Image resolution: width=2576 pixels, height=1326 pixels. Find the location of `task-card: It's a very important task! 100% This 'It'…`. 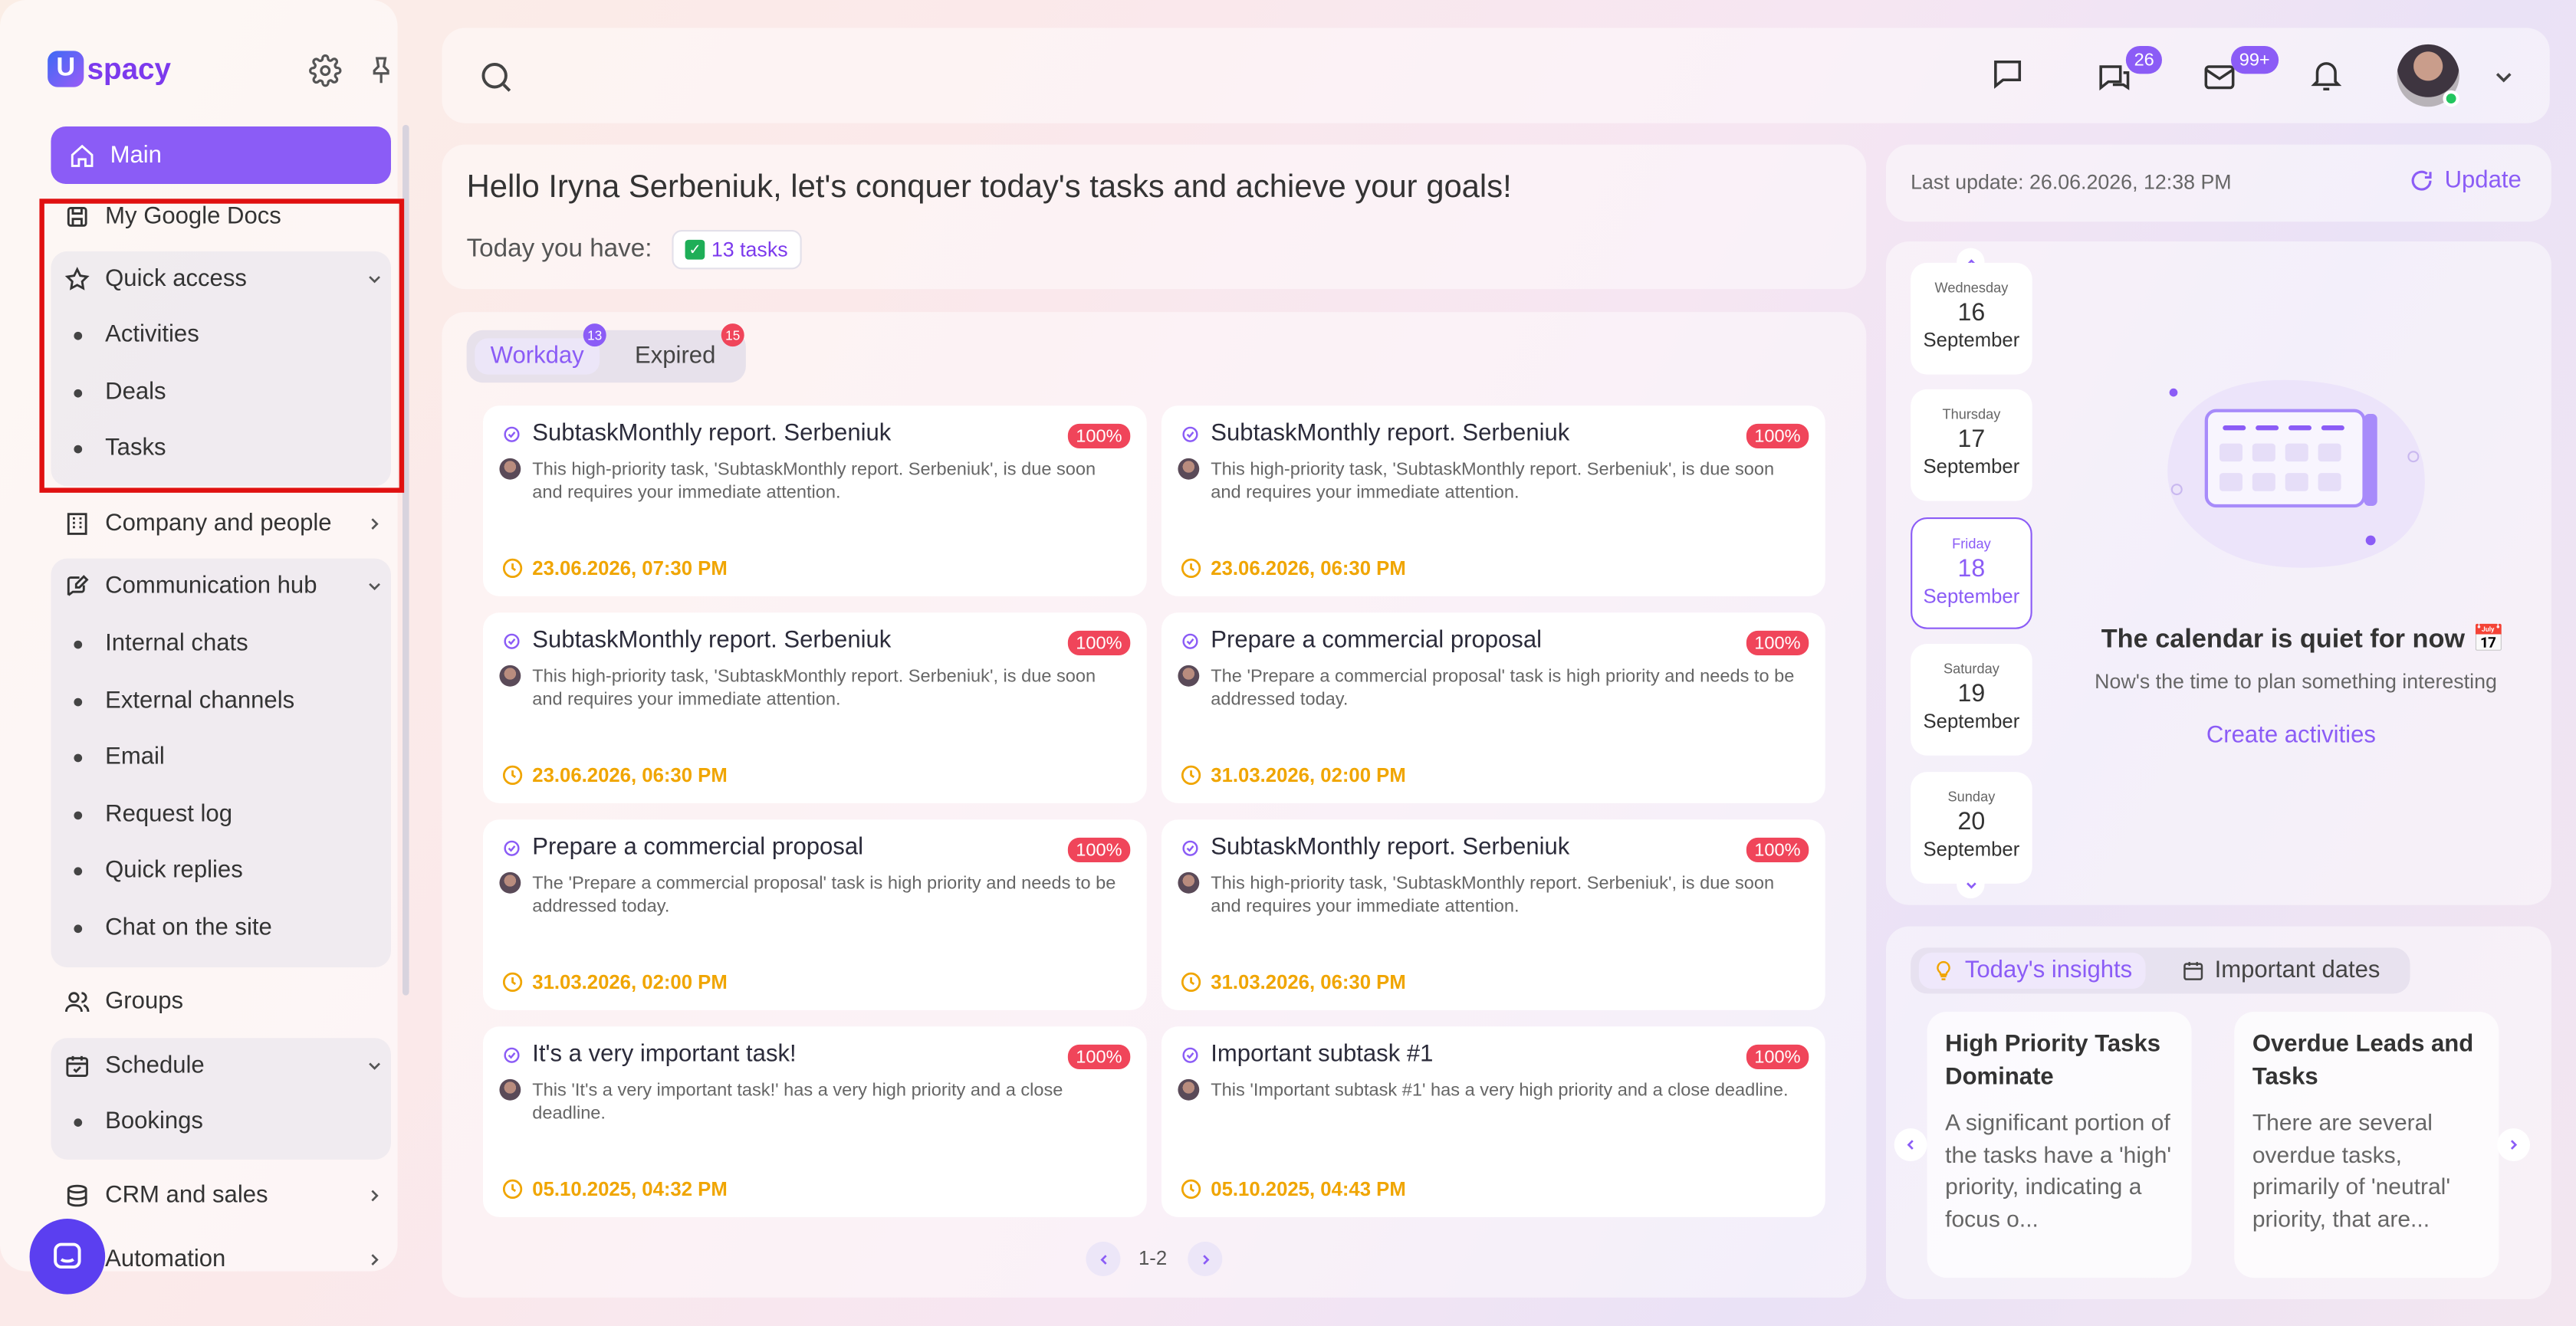

task-card: It's a very important task! 100% This 'It'… is located at coordinates (815, 1121).